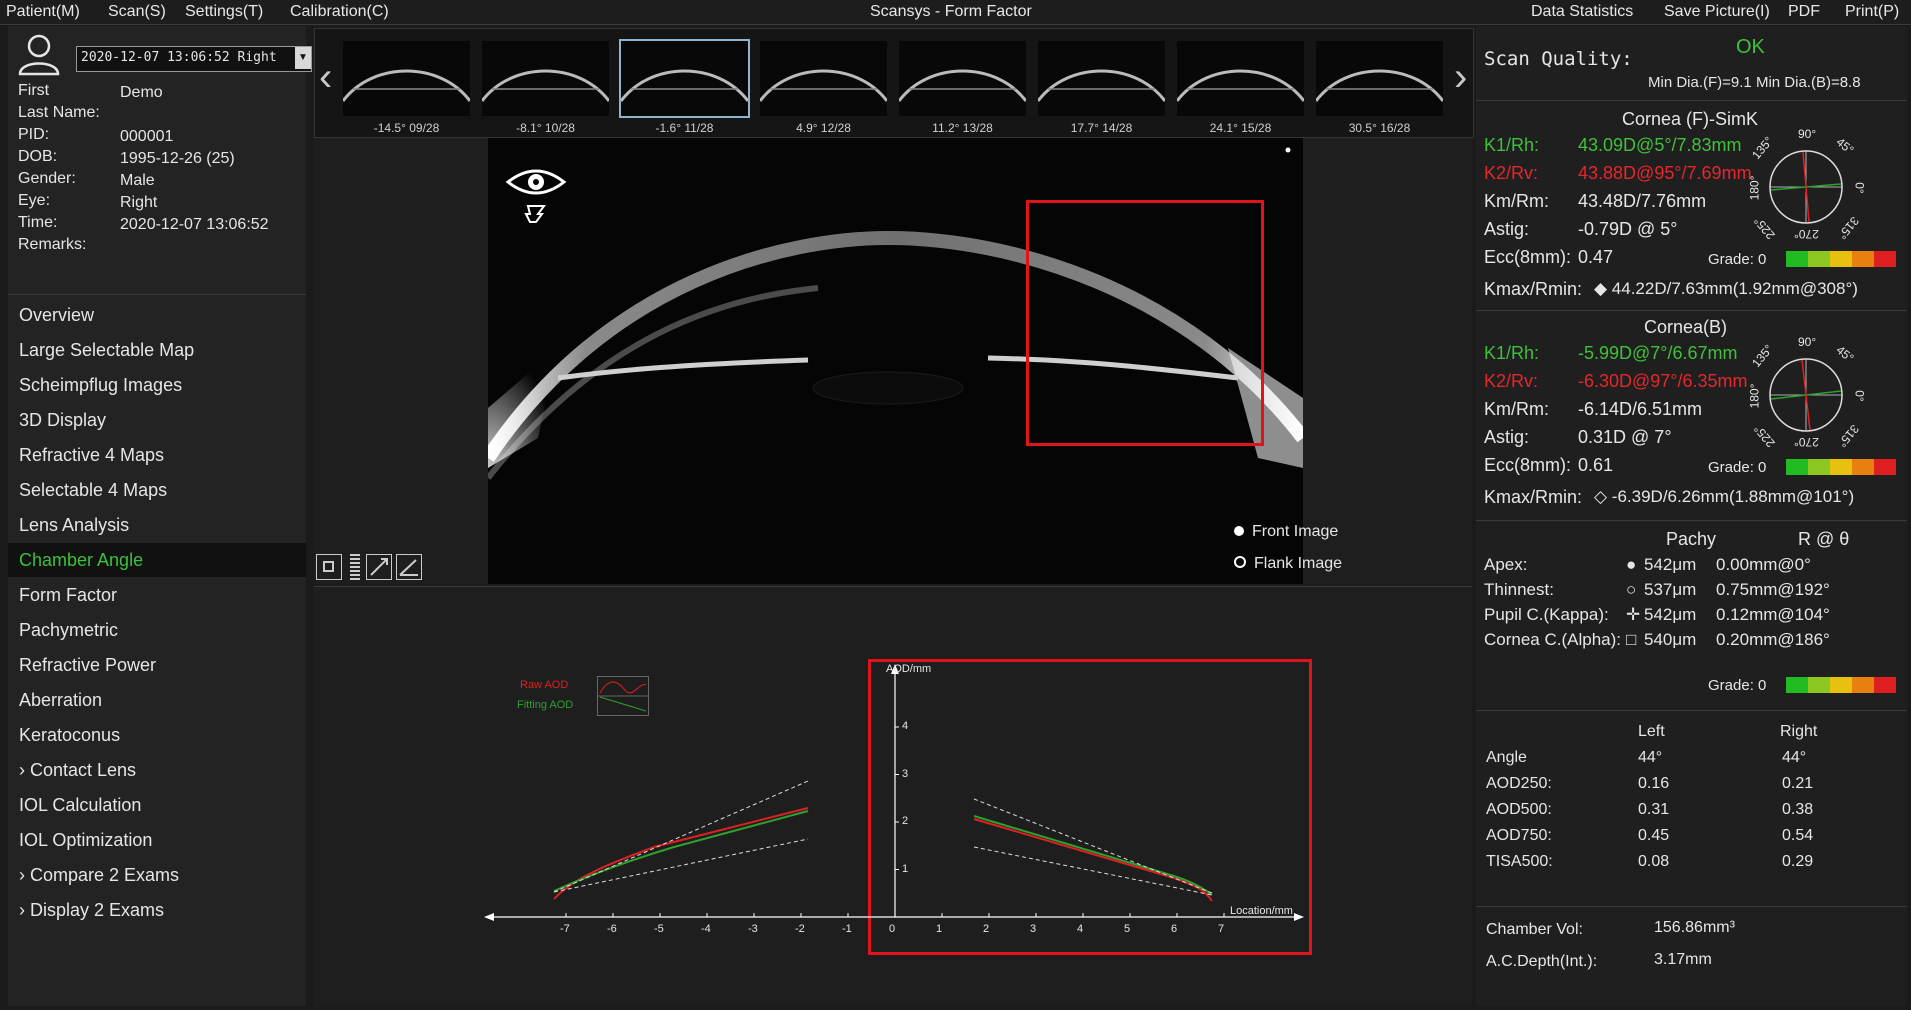  Describe the element at coordinates (545, 128) in the screenshot. I see `thumbnail-caption: -8.1° 10/28` at that location.